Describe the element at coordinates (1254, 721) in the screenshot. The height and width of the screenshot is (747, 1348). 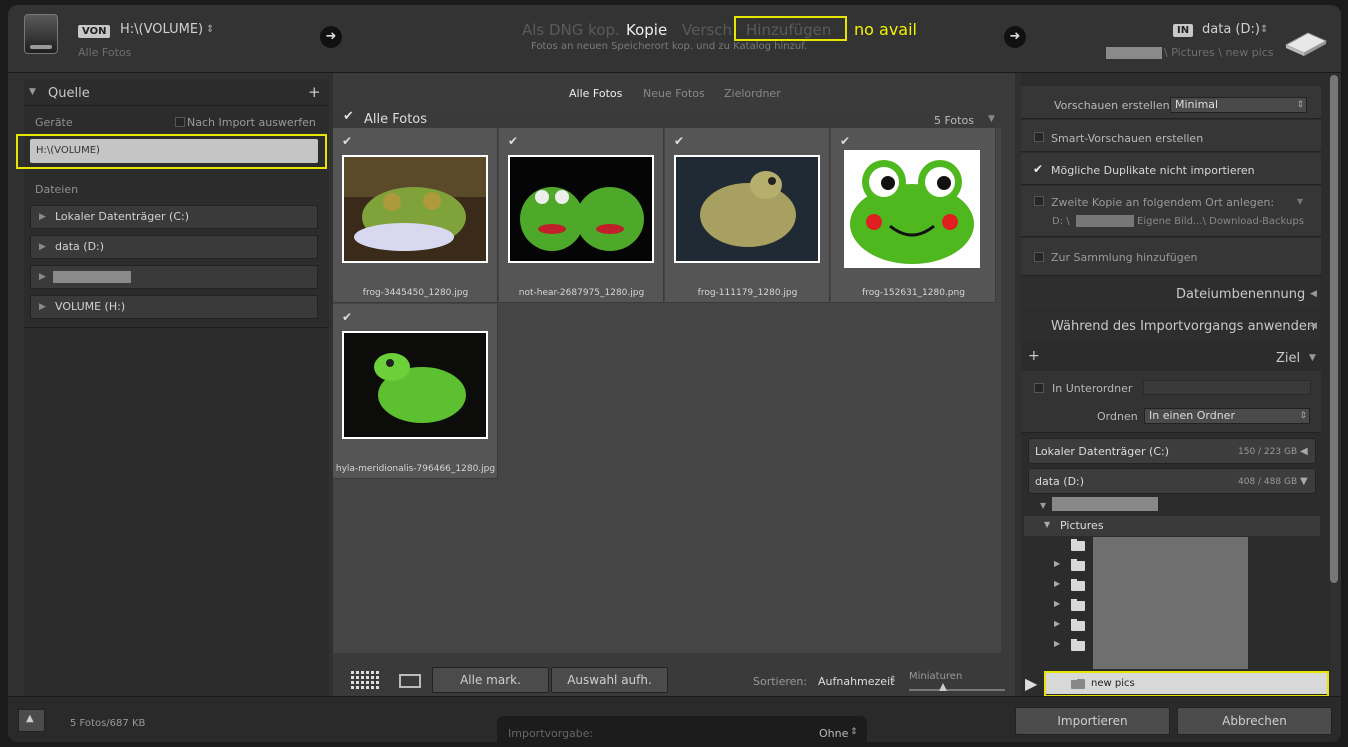
I see `cancel-button: Abbrechen` at that location.